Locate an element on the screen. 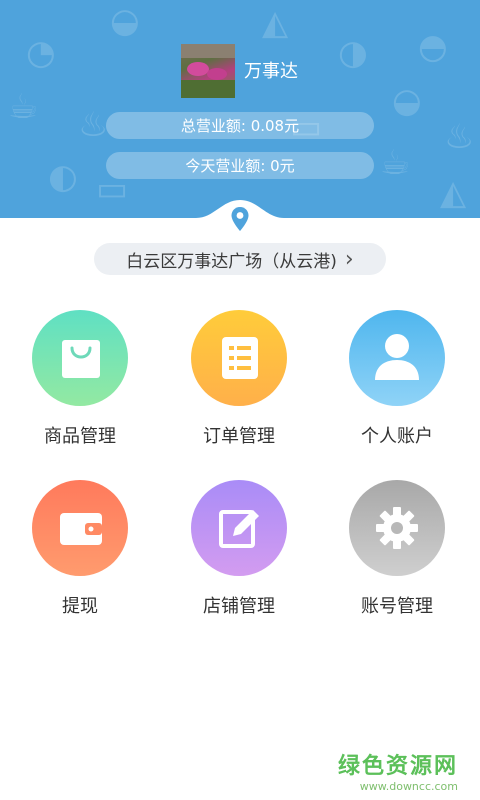 The width and height of the screenshot is (480, 800). total-revenue-badge: 总营业额: 0.08元 is located at coordinates (240, 125).